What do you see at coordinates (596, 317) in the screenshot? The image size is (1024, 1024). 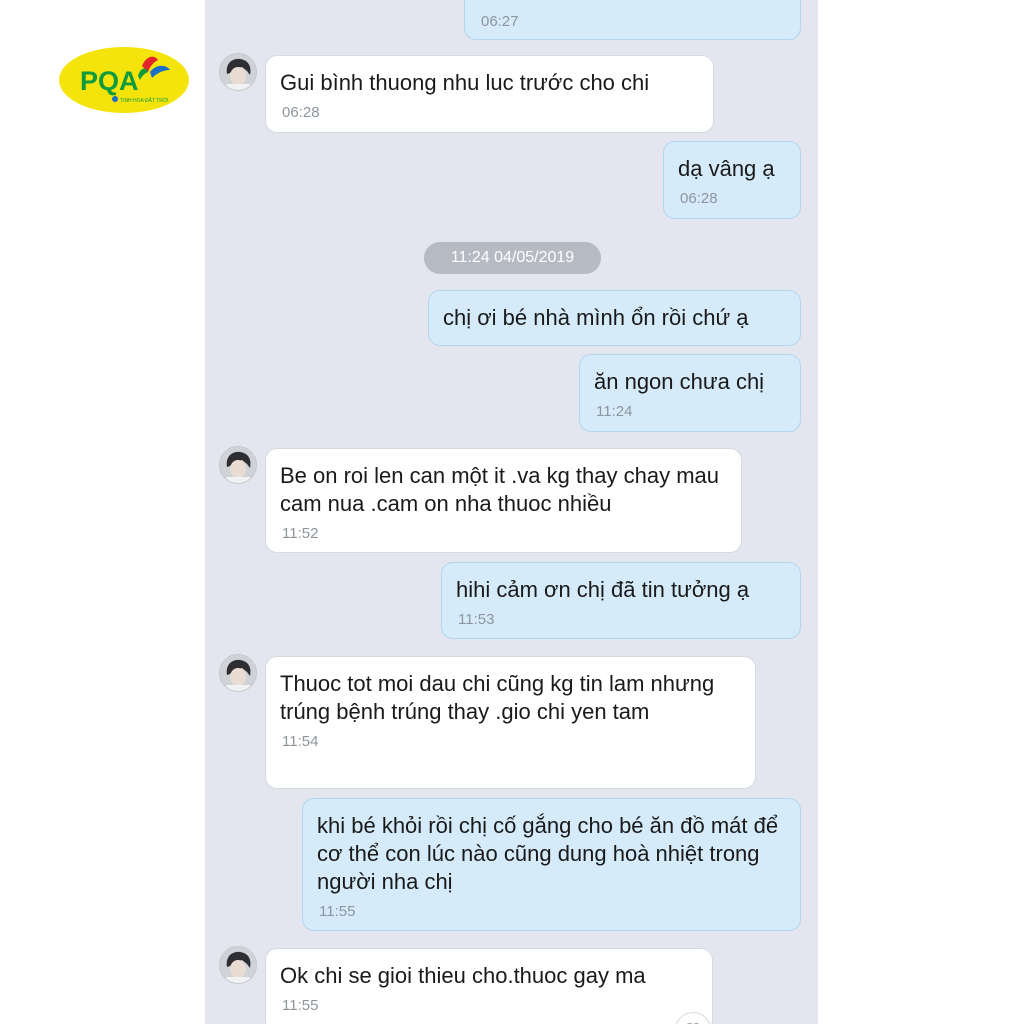 I see `message-text: chị ơi bé nhà mình ổn rồi chứ ạ` at bounding box center [596, 317].